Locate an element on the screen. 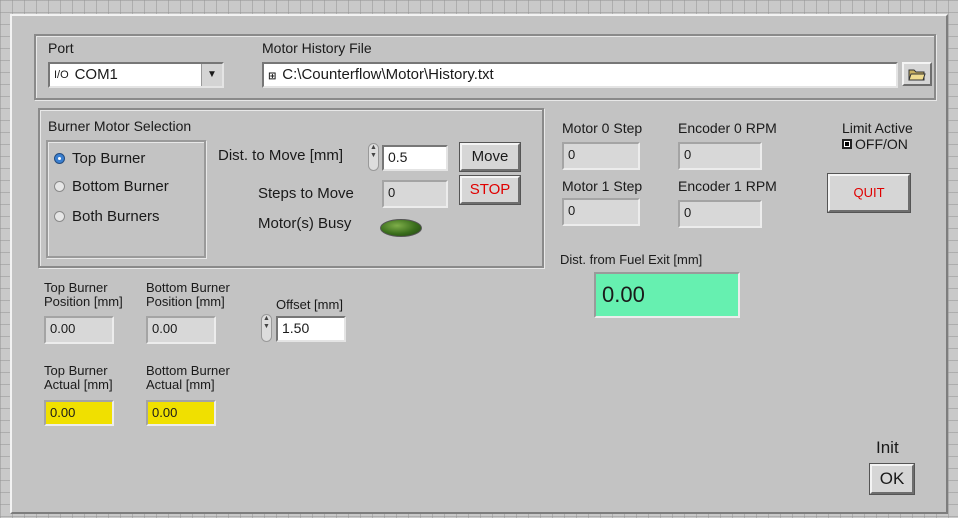  radio-label: Bottom Burner is located at coordinates (120, 186).